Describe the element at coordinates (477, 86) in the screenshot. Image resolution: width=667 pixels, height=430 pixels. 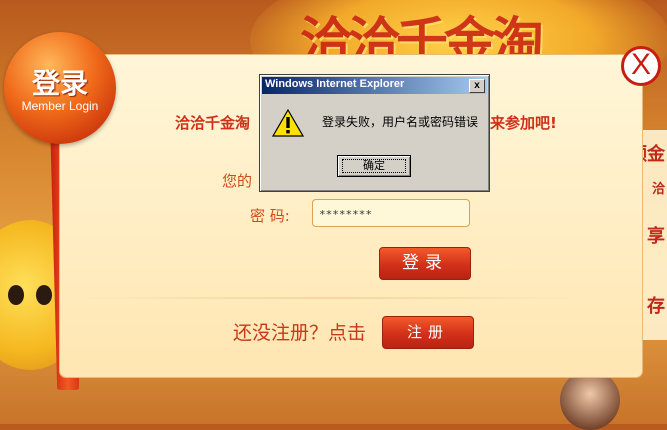
I see `dialog-close-button: x` at that location.